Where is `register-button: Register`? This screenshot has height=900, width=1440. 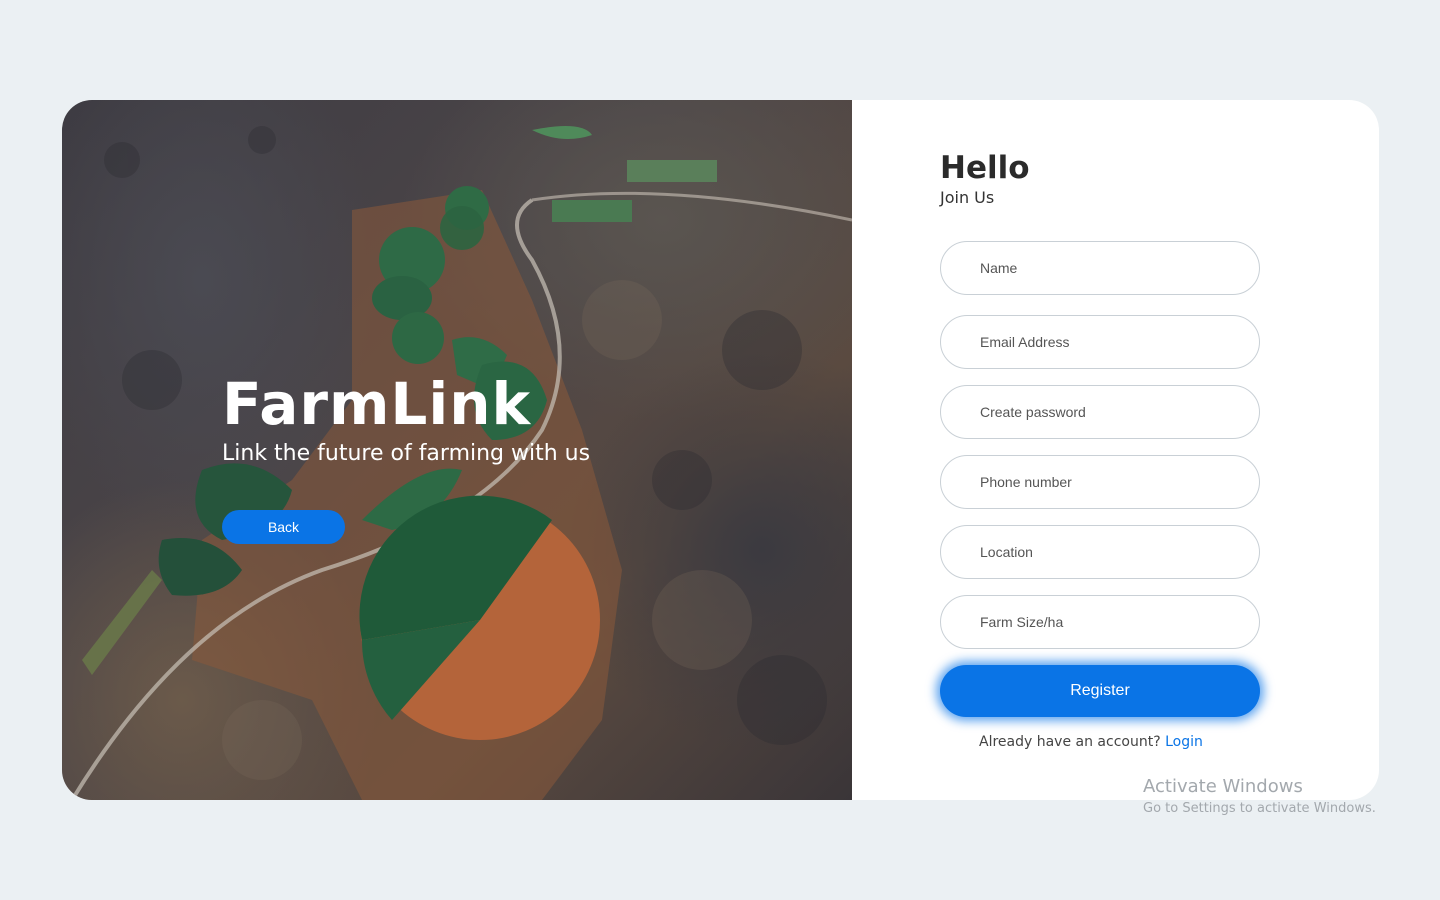
register-button: Register is located at coordinates (1100, 691).